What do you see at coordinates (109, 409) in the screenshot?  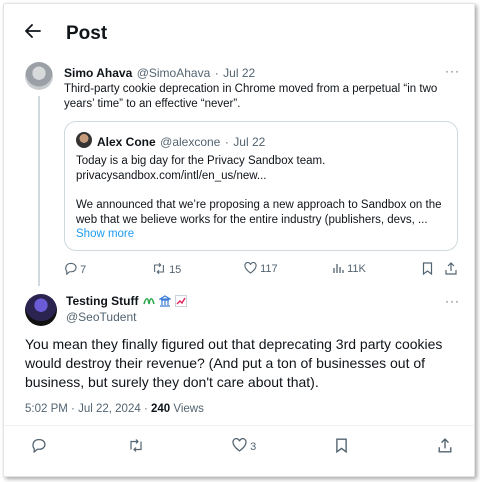 I see `post-date: Jul 22, 2024` at bounding box center [109, 409].